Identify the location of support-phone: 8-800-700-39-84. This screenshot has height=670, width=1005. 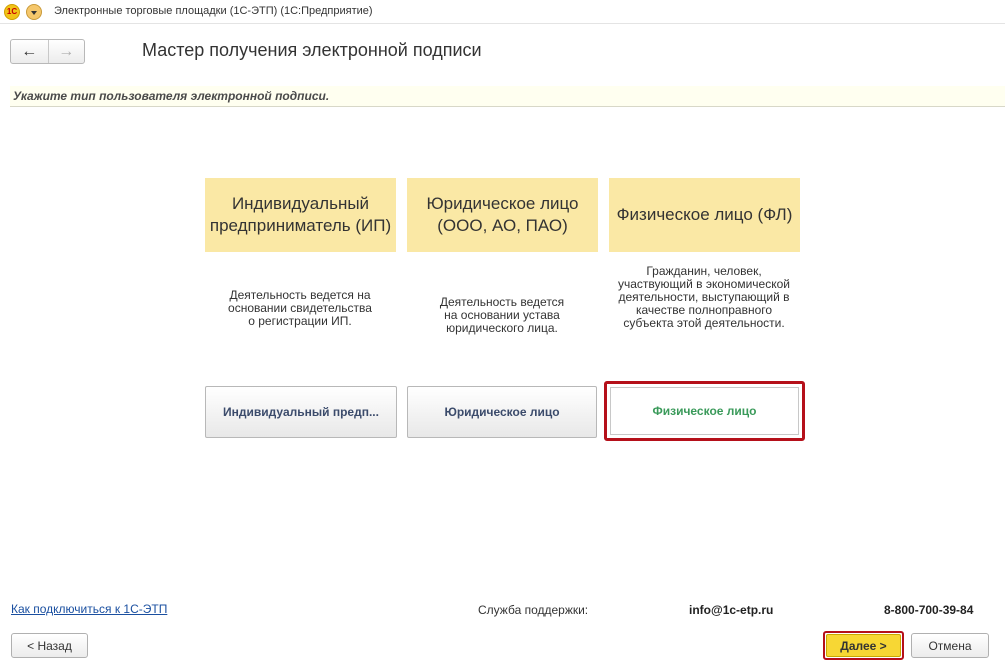
(929, 610).